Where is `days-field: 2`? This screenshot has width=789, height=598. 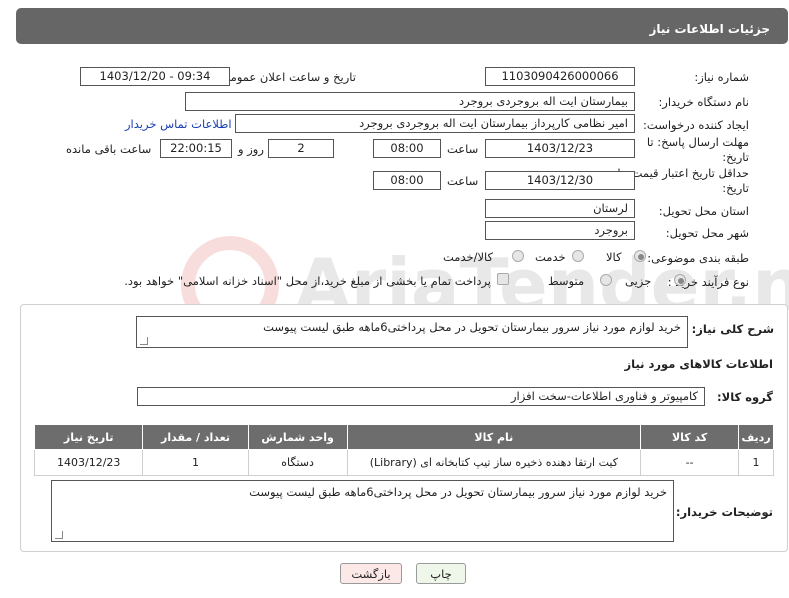
days-field: 2 is located at coordinates (301, 148).